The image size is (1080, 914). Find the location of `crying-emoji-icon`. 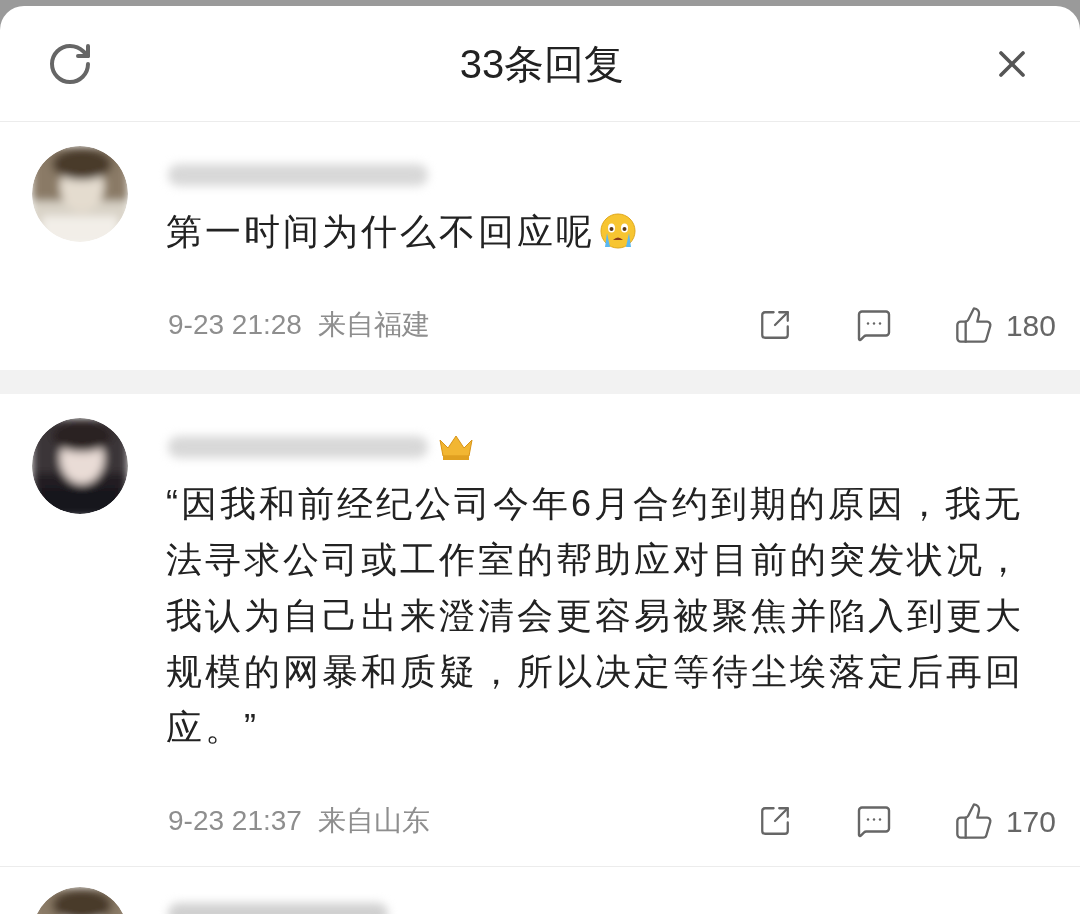

crying-emoji-icon is located at coordinates (618, 231).